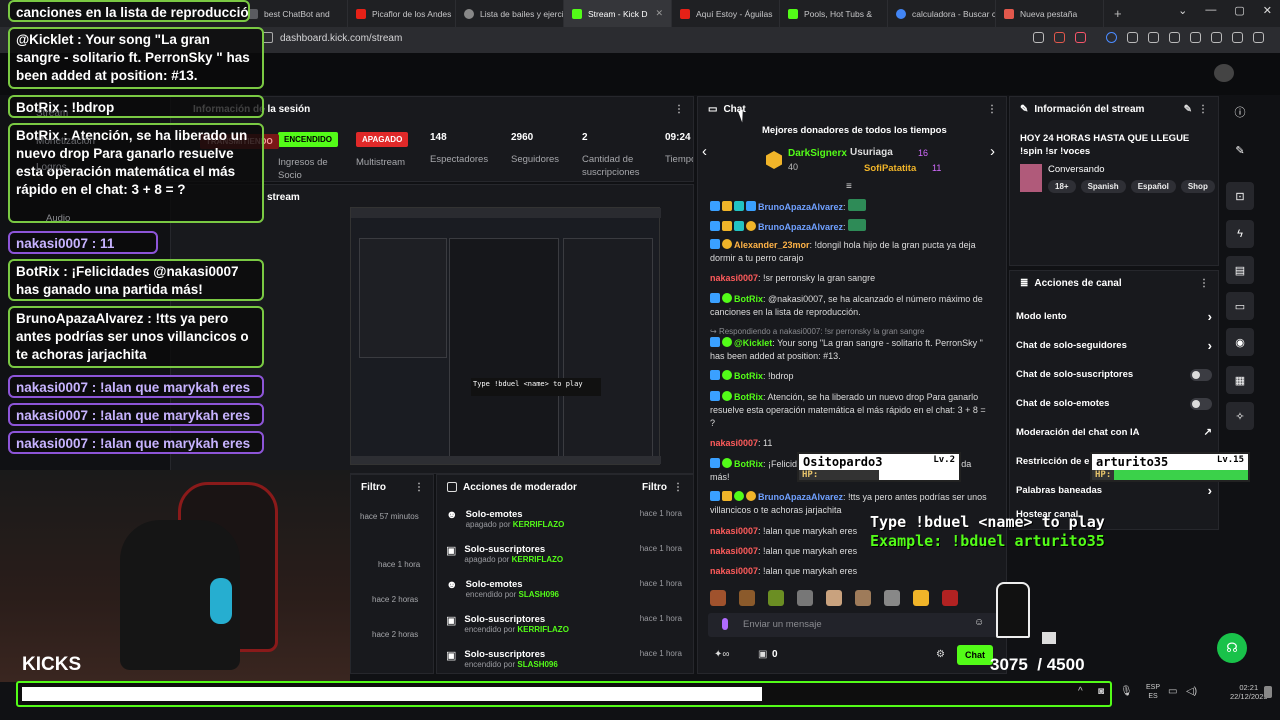 This screenshot has height=720, width=1280. What do you see at coordinates (1153, 692) in the screenshot?
I see `language-indicator: ESP ES` at bounding box center [1153, 692].